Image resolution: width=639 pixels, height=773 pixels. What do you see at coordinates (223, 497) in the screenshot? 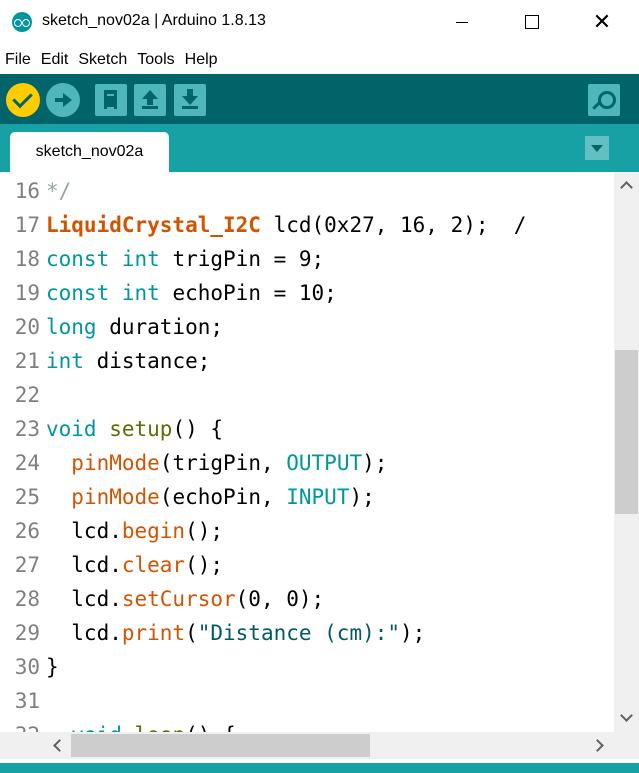
I see `code-token: (echoPin,` at bounding box center [223, 497].